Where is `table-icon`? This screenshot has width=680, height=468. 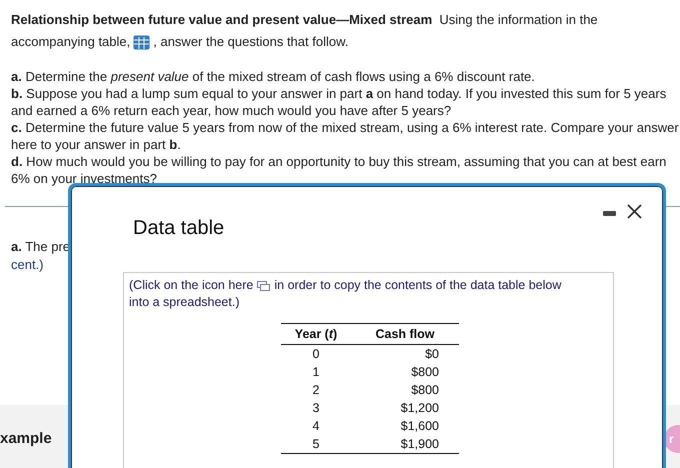 table-icon is located at coordinates (141, 42).